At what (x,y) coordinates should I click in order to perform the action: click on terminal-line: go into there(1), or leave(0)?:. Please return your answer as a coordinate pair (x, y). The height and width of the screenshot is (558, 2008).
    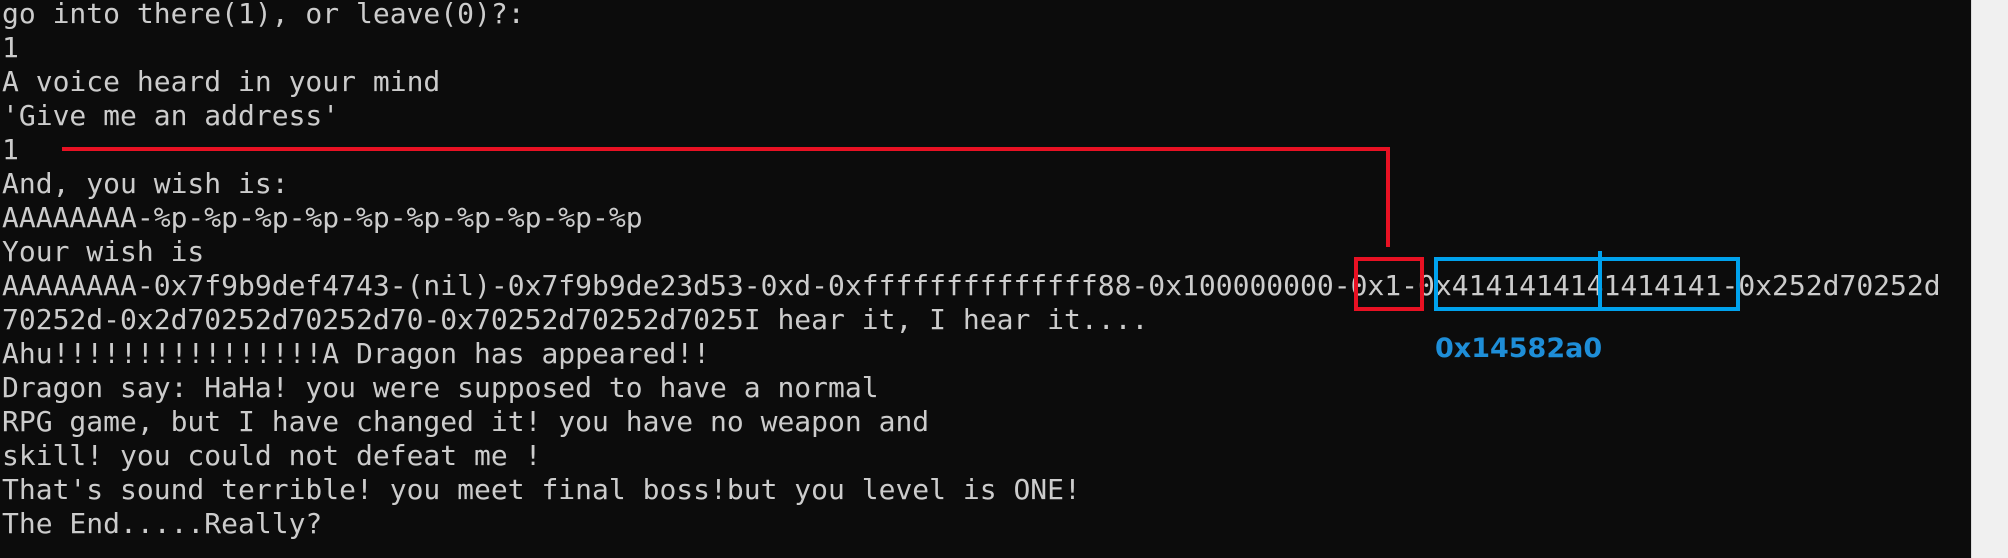
    Looking at the image, I should click on (263, 15).